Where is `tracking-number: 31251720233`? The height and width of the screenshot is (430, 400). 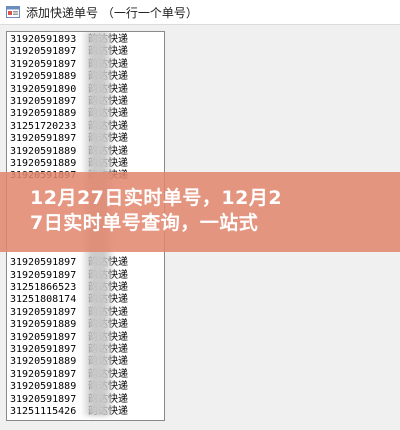 tracking-number: 31251720233 is located at coordinates (43, 126).